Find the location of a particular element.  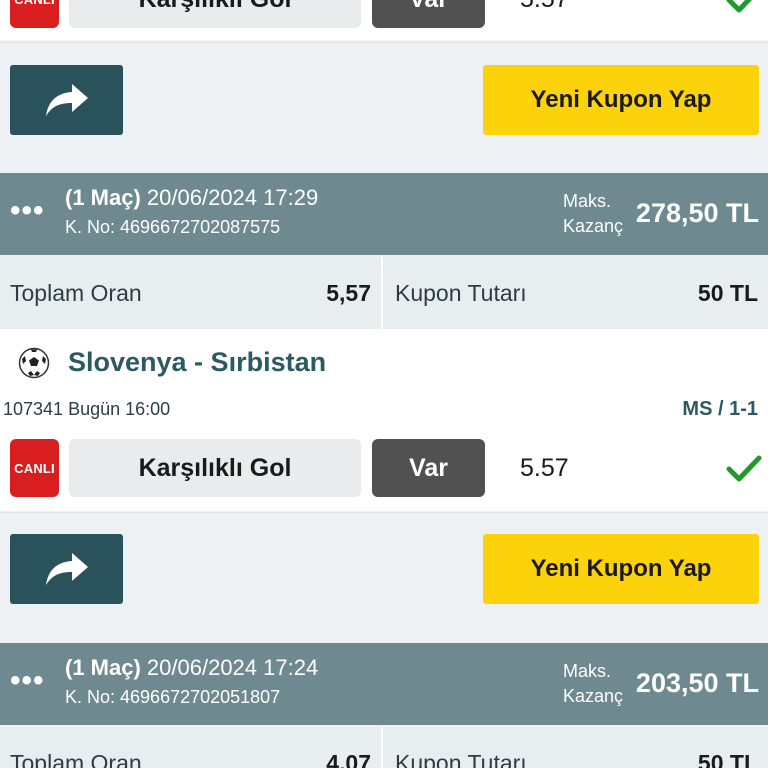

coupon-datetime: 20/06/2024 17:24 is located at coordinates (232, 667).